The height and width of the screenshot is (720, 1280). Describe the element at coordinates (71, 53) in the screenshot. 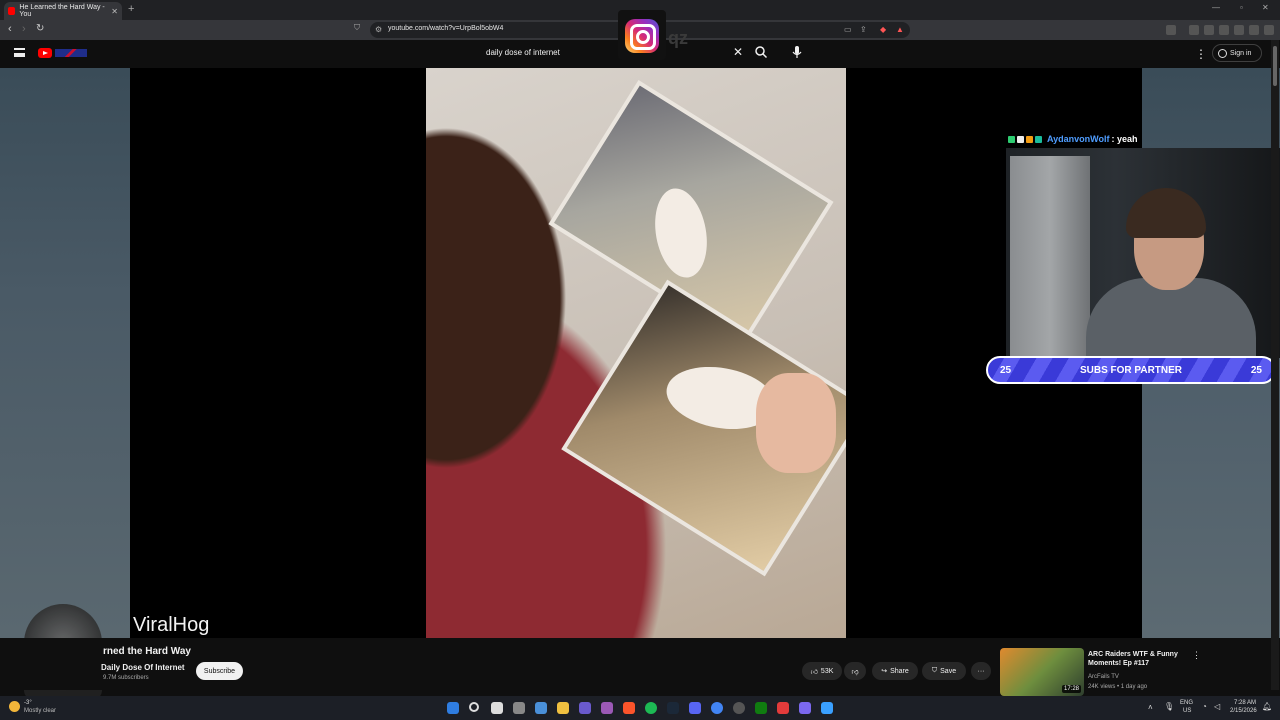

I see `union-flag-logo` at that location.